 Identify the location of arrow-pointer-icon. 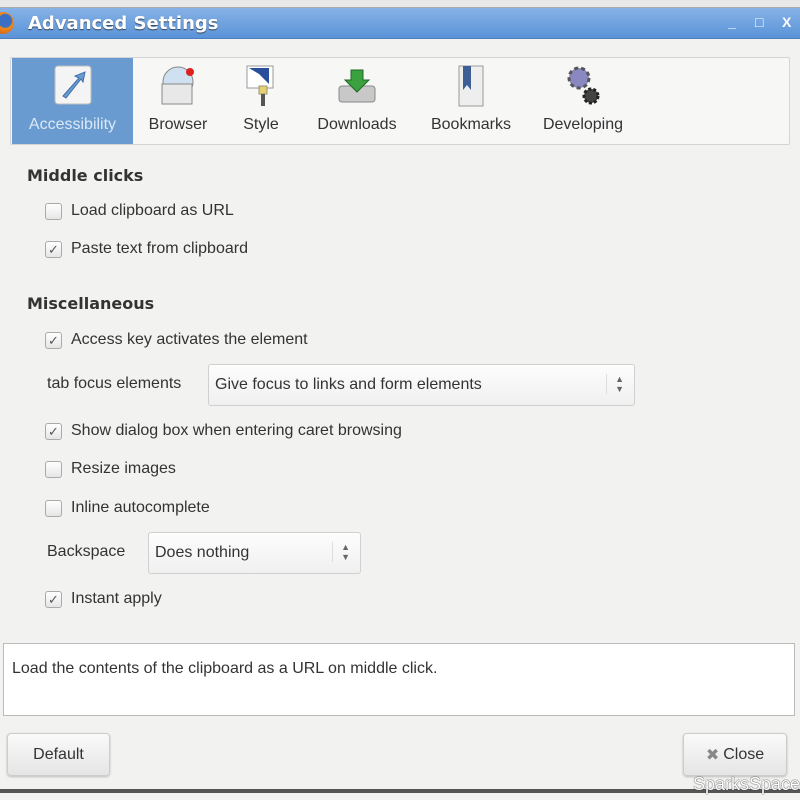
(72, 85).